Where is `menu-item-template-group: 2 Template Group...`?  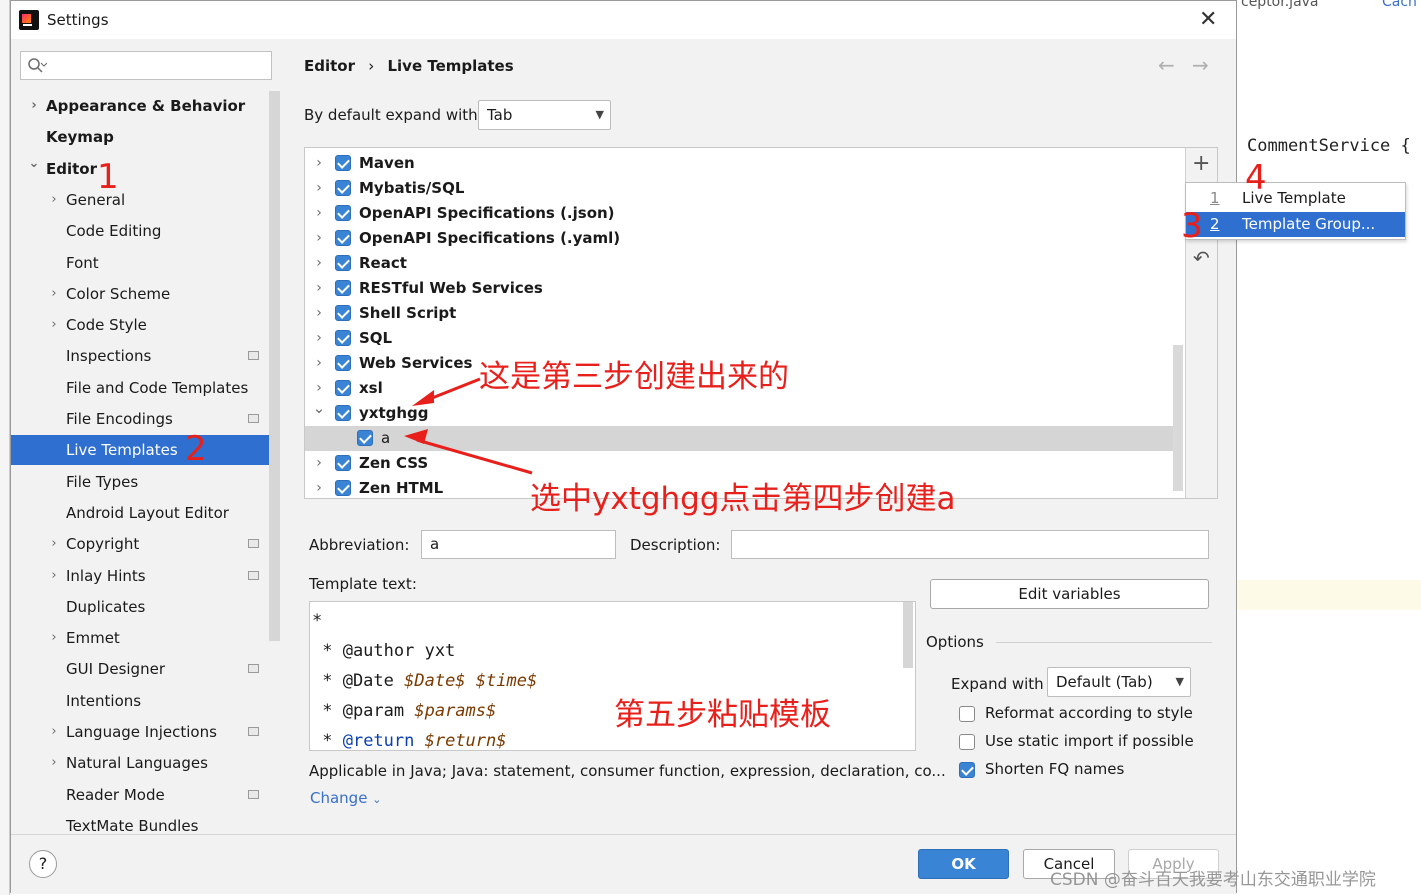
menu-item-template-group: 2 Template Group... is located at coordinates (1295, 224).